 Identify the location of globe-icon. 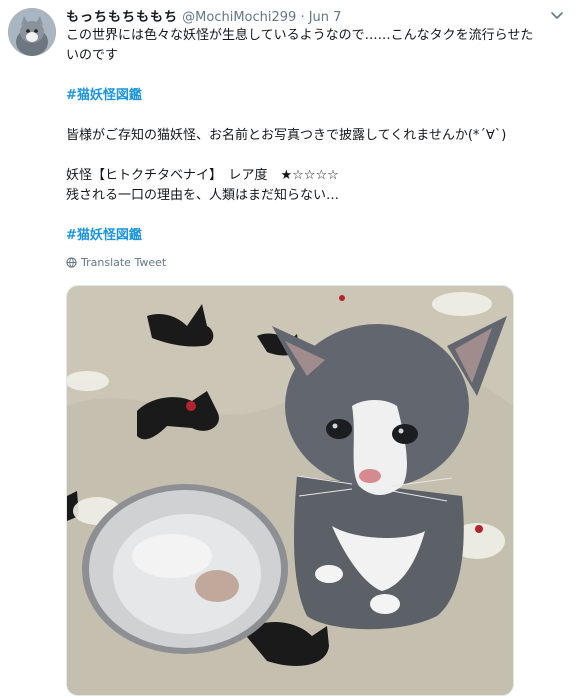
(71, 262).